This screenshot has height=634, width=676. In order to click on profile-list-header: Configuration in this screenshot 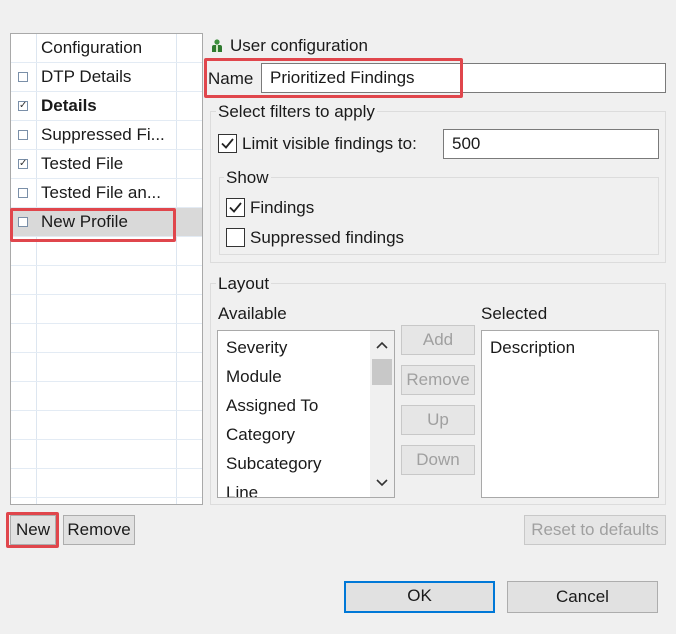, I will do `click(106, 48)`.